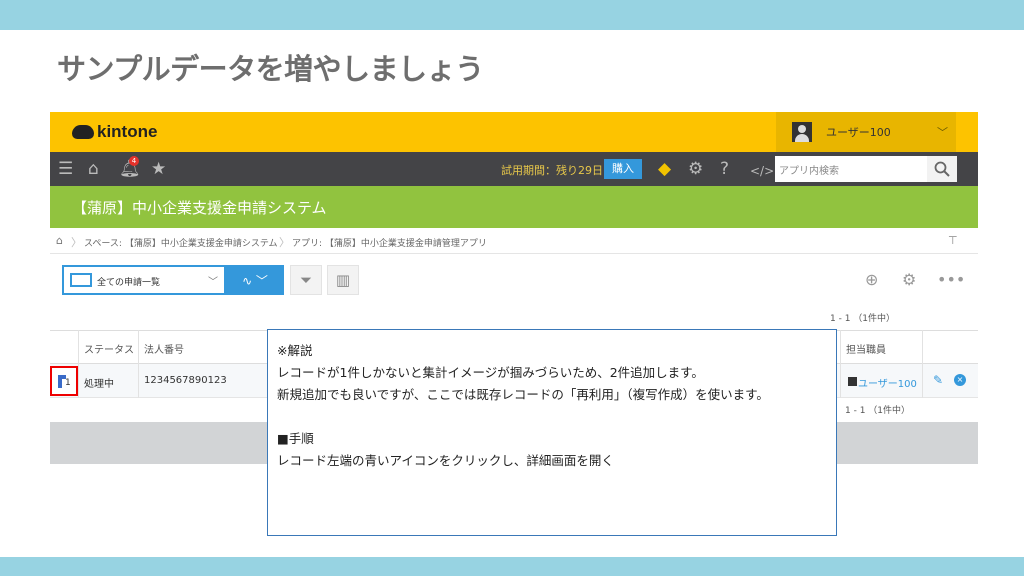  I want to click on column-header-corp-number: 法人番号, so click(164, 348).